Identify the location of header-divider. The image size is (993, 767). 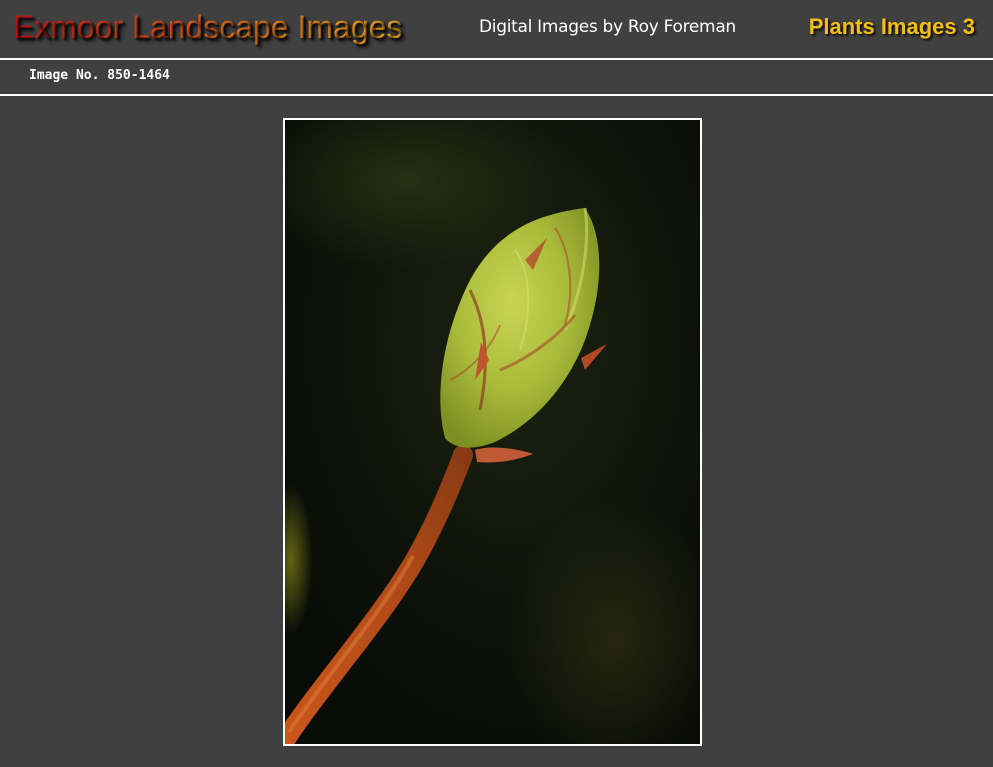
(496, 59).